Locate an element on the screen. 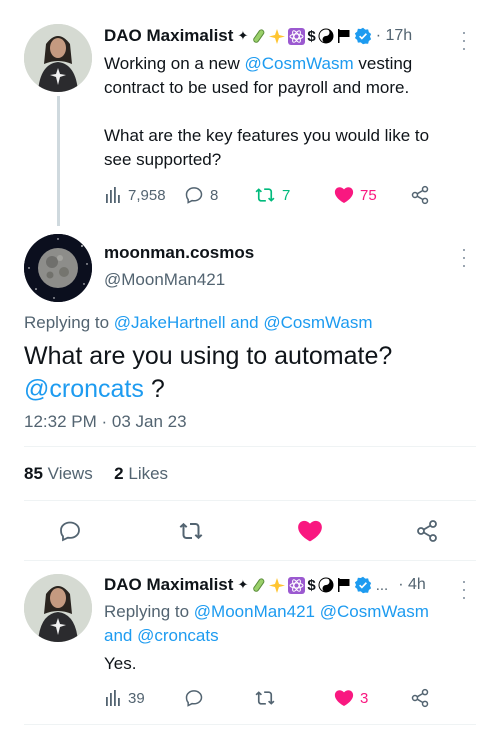  like-count: 75 is located at coordinates (368, 195).